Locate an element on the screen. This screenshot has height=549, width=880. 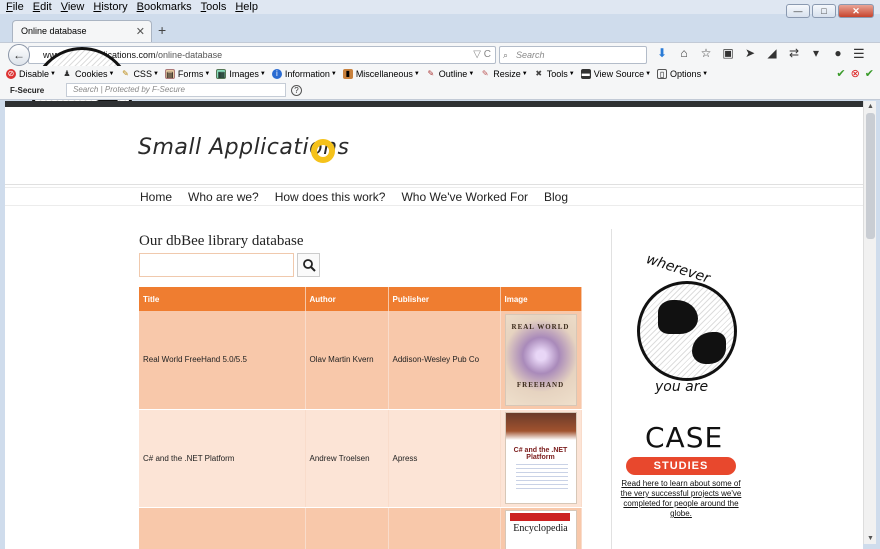
nav-home: Home is located at coordinates (156, 197).